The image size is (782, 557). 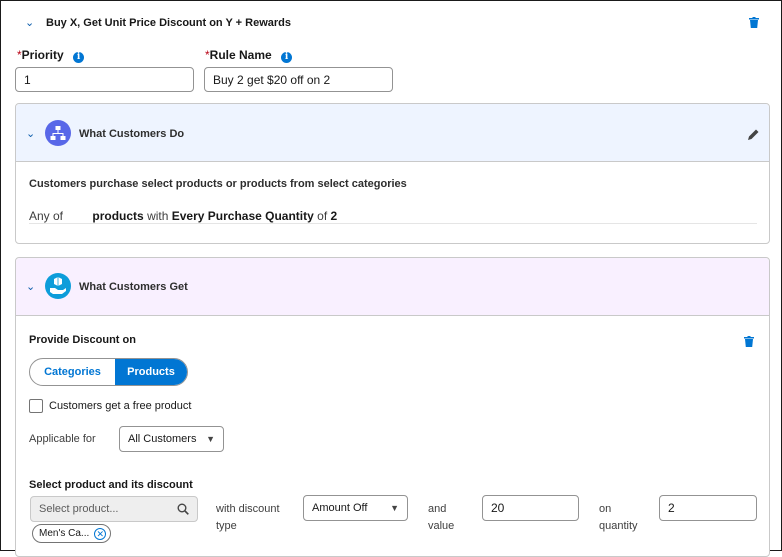 What do you see at coordinates (171, 439) in the screenshot?
I see `applicable-for-select: All Customers ▼` at bounding box center [171, 439].